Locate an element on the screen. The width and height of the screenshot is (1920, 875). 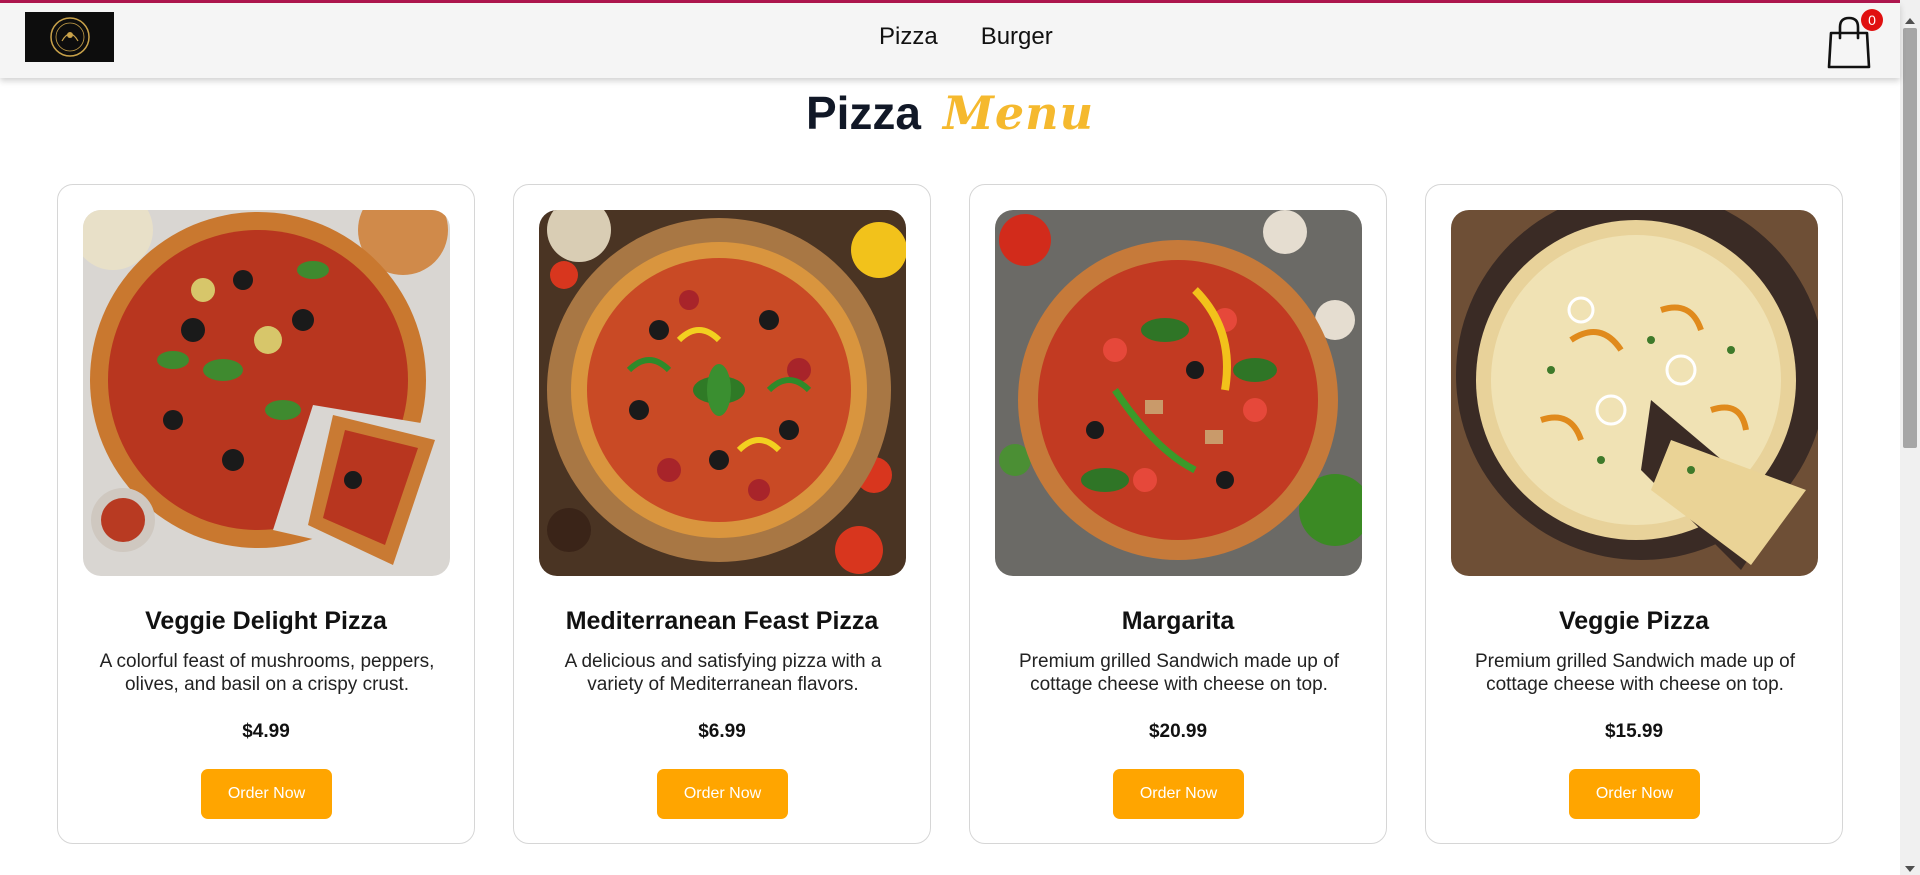
card-price: $20.99 is located at coordinates (1178, 731).